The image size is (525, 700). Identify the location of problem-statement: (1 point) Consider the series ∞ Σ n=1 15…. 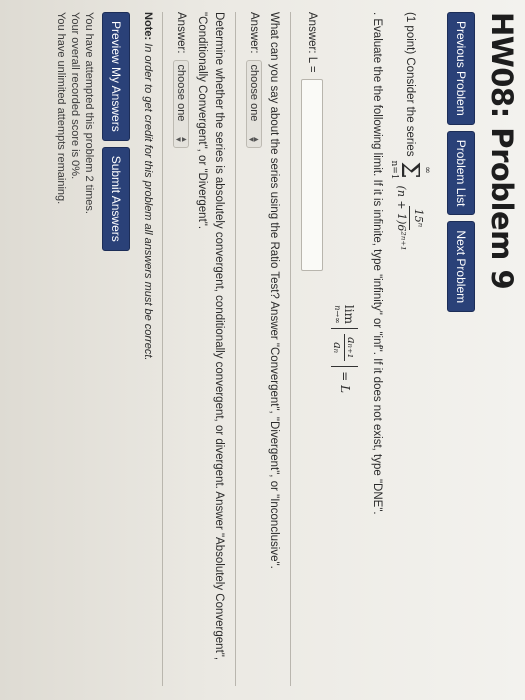
(400, 349).